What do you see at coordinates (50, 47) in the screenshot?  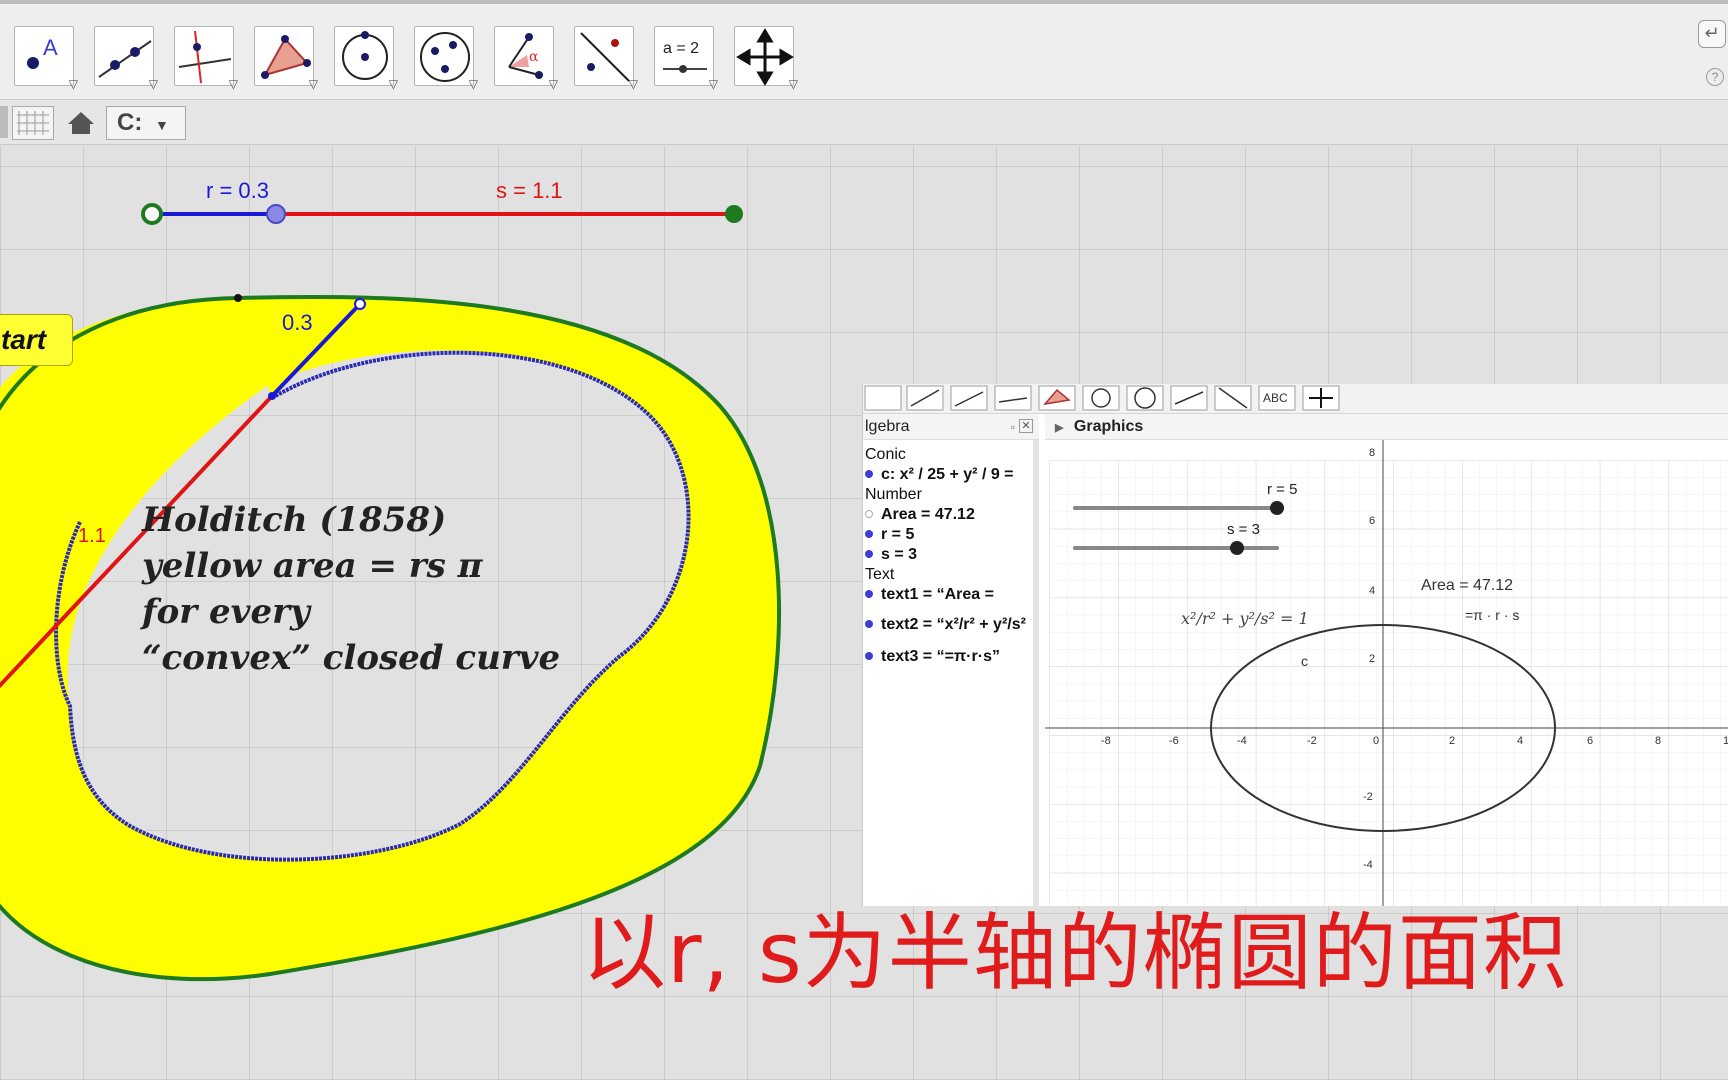 I see `svg-text: A` at bounding box center [50, 47].